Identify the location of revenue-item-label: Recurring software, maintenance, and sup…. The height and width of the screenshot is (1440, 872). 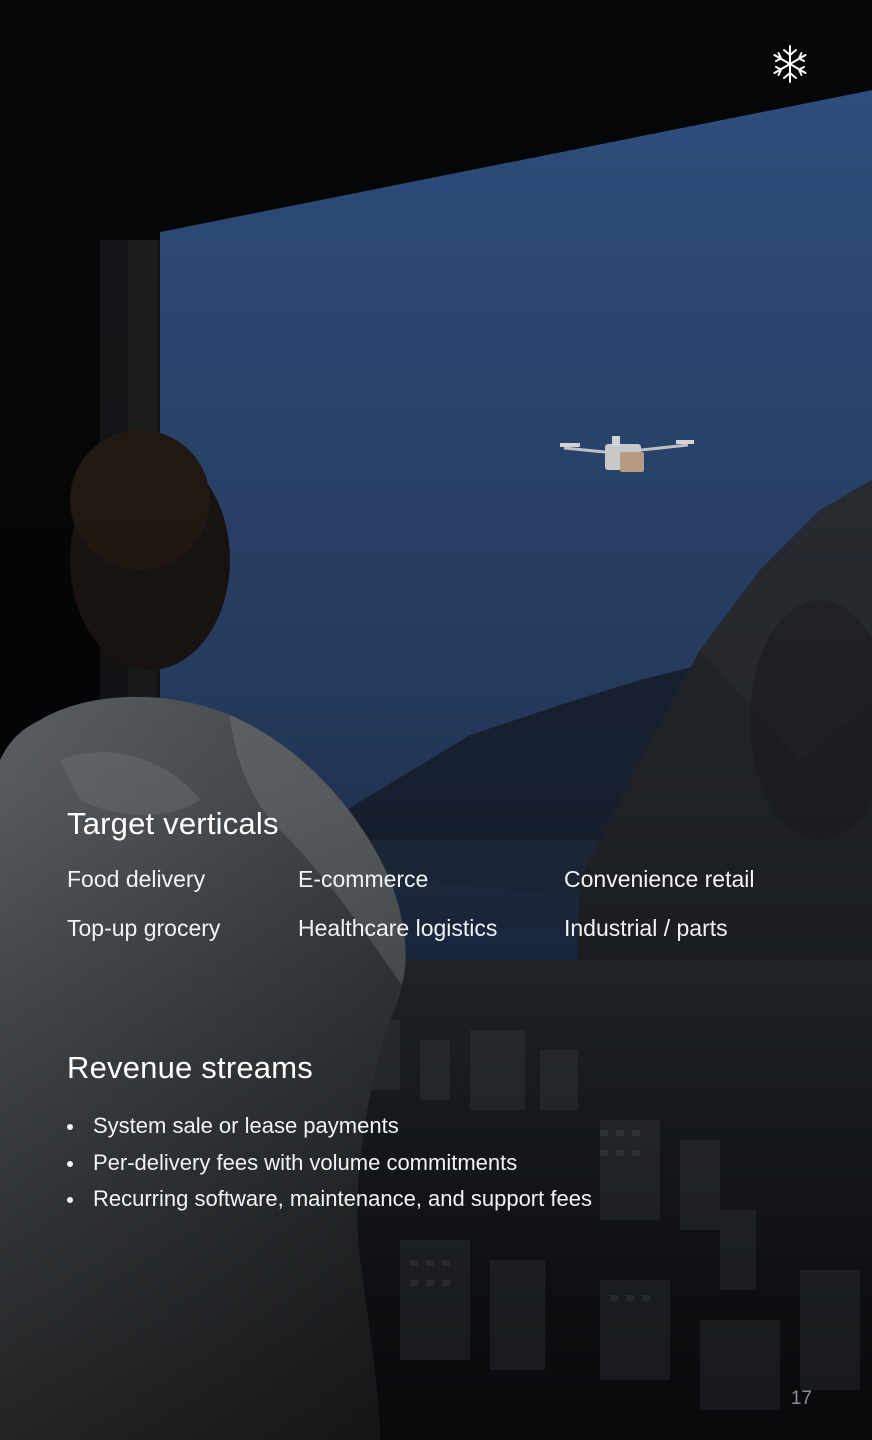
(342, 1198).